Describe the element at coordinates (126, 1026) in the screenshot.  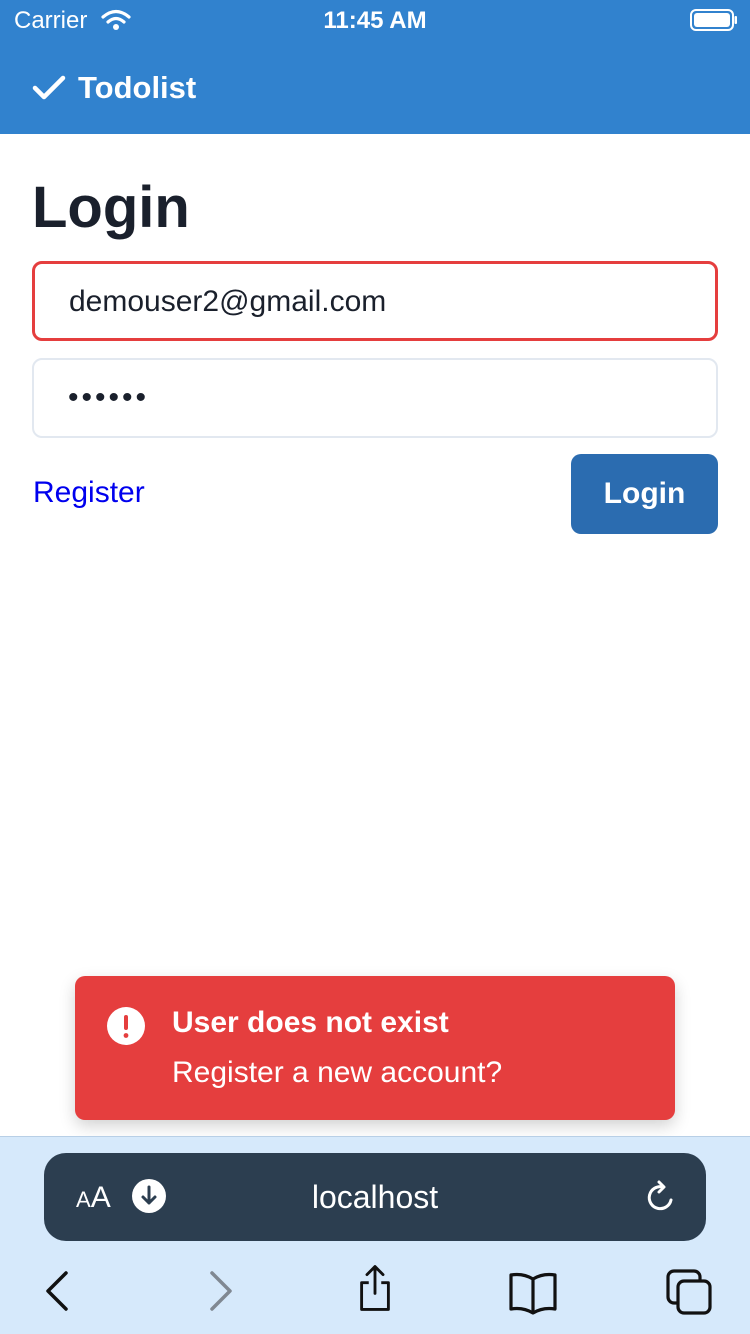
I see `alert-icon` at that location.